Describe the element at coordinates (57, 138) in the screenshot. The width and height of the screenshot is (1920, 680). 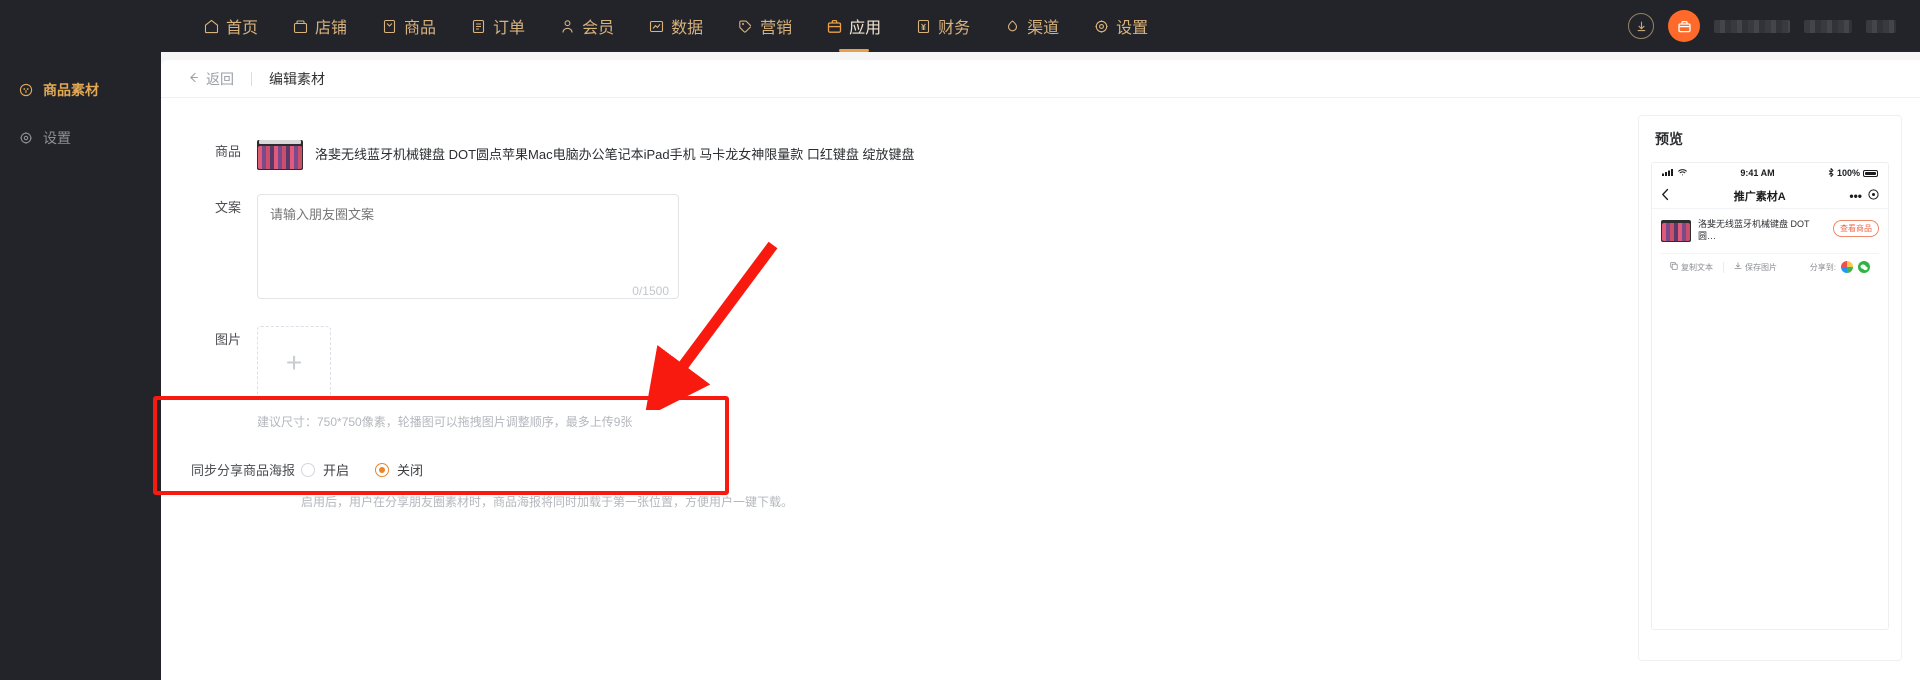
I see `sidebar-item-label: 设置` at that location.